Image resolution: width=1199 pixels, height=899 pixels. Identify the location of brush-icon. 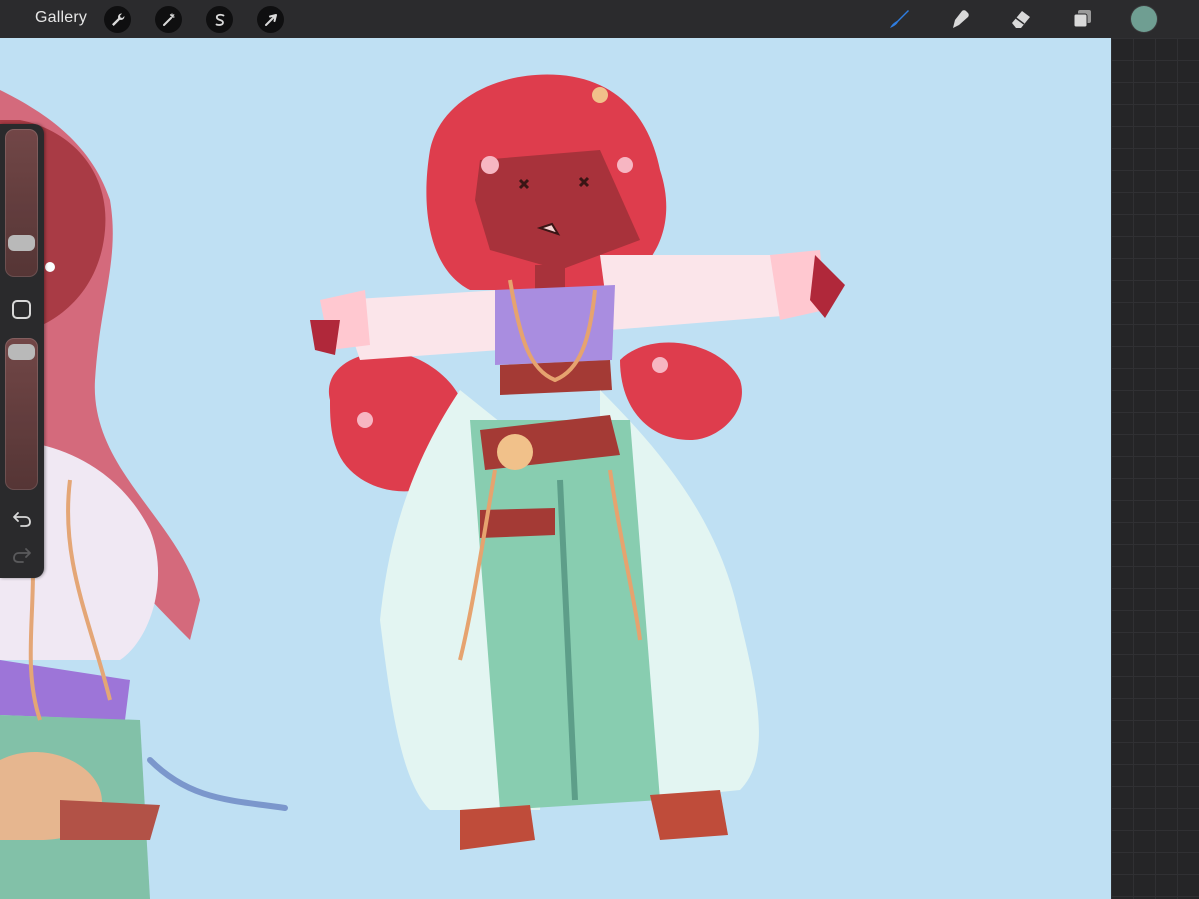
(899, 19).